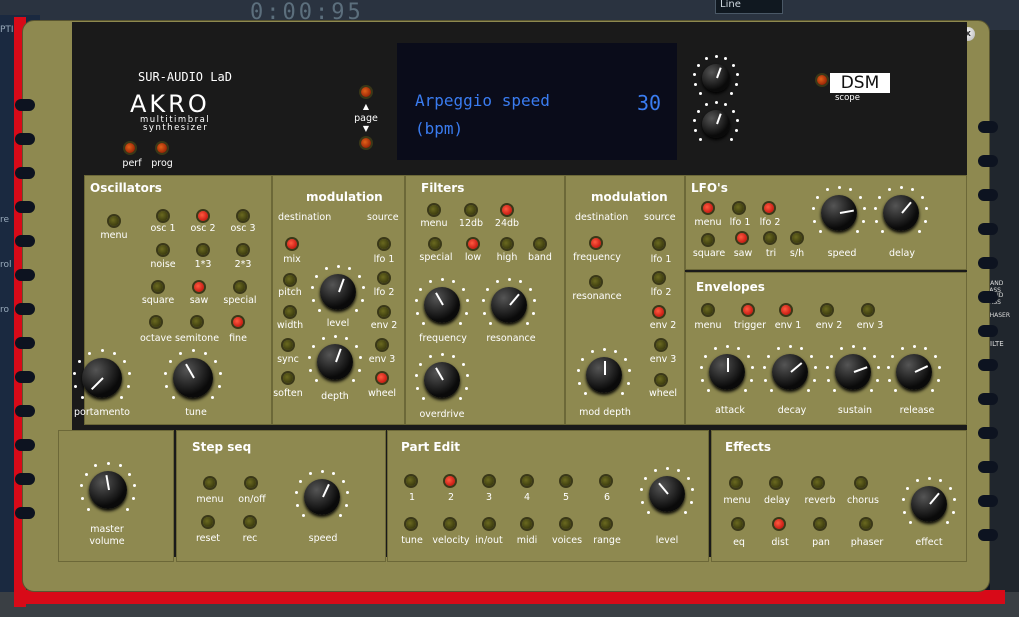  What do you see at coordinates (411, 524) in the screenshot?
I see `part-tune-led` at bounding box center [411, 524].